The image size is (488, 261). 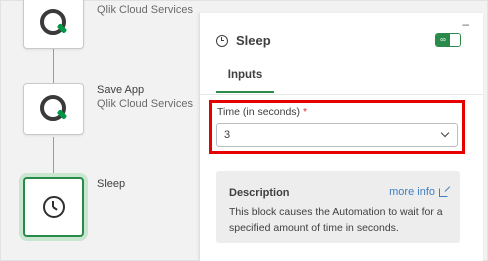 I want to click on time-seconds-value: 3, so click(x=227, y=135).